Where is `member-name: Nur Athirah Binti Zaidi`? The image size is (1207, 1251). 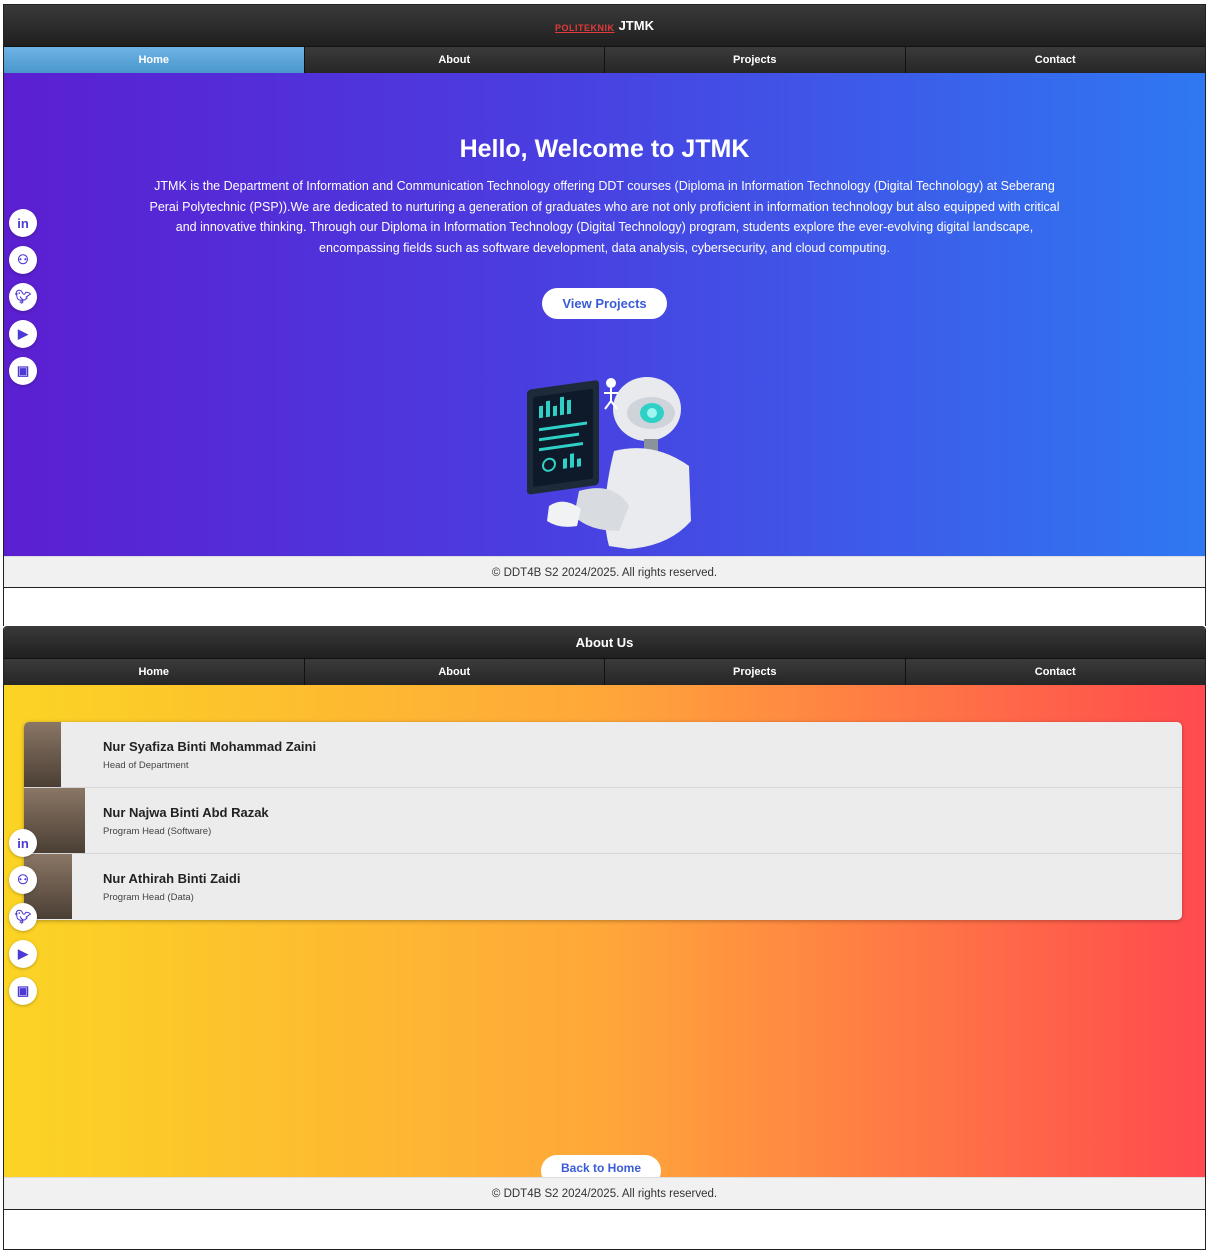
member-name: Nur Athirah Binti Zaidi is located at coordinates (172, 878).